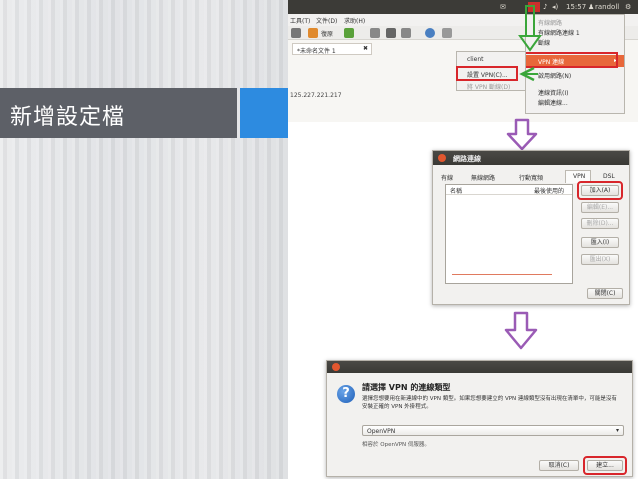  What do you see at coordinates (264, 113) in the screenshot?
I see `title-accent-block` at bounding box center [264, 113].